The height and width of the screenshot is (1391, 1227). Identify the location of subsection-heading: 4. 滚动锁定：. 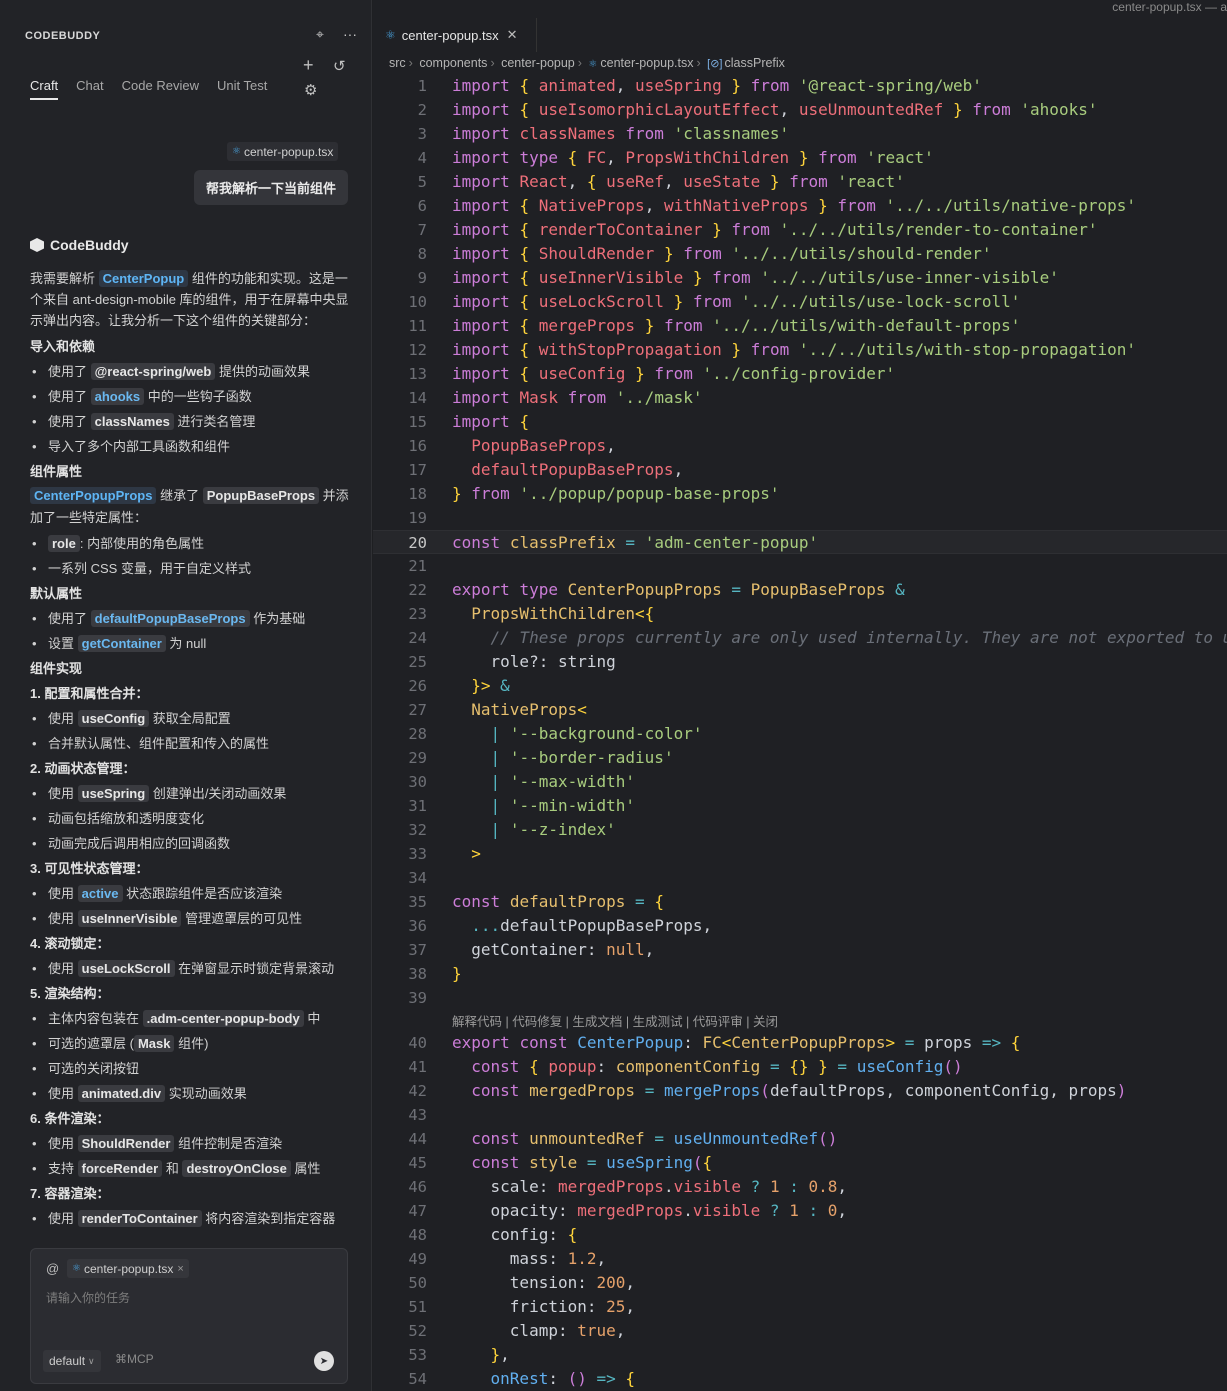
(70, 943).